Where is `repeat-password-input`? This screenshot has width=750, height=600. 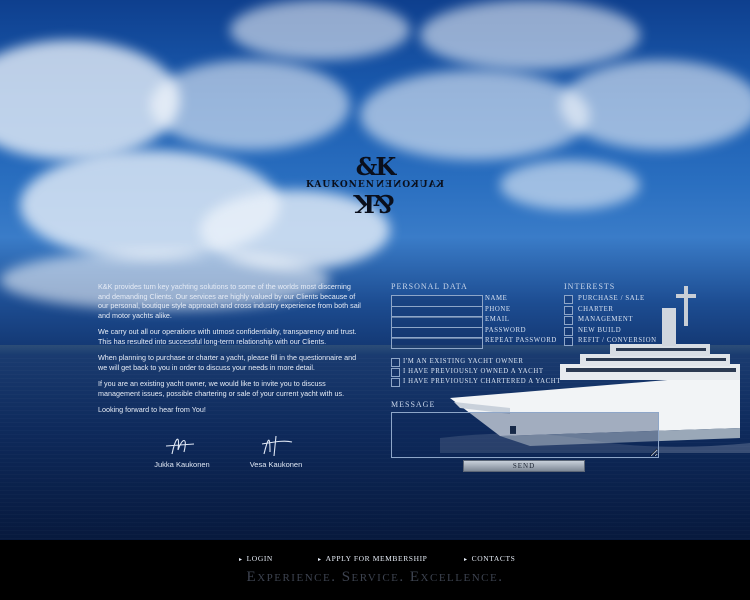
repeat-password-input is located at coordinates (437, 343).